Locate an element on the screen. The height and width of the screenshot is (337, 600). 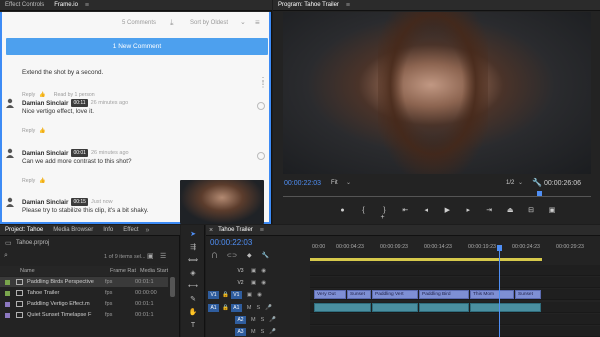
tab-frameio: Frame.io is located at coordinates (66, 5).